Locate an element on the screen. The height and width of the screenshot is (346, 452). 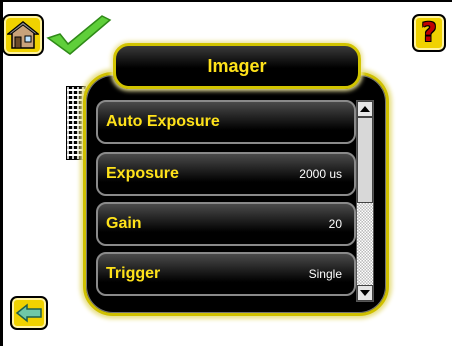
back-button is located at coordinates (29, 313).